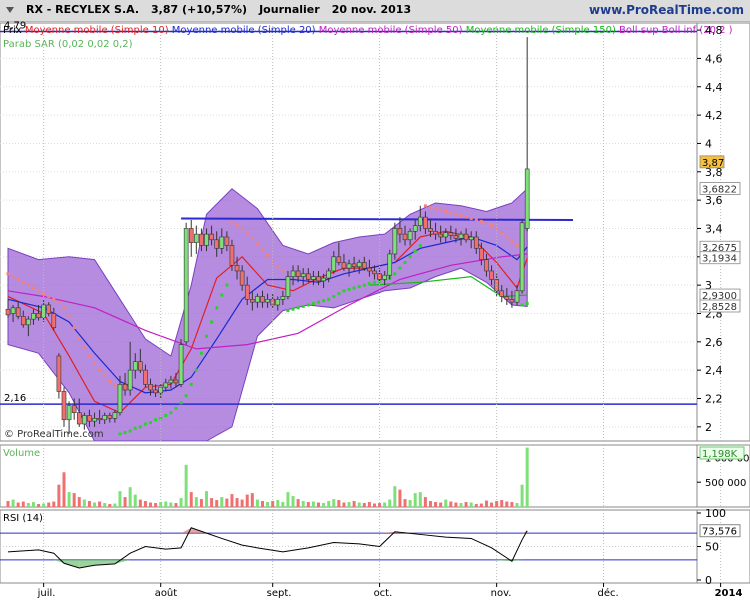 This screenshot has height=600, width=750. Describe the element at coordinates (539, 30) in the screenshot. I see `legend-ma150: Moyenne mobile (Simple 150)` at that location.